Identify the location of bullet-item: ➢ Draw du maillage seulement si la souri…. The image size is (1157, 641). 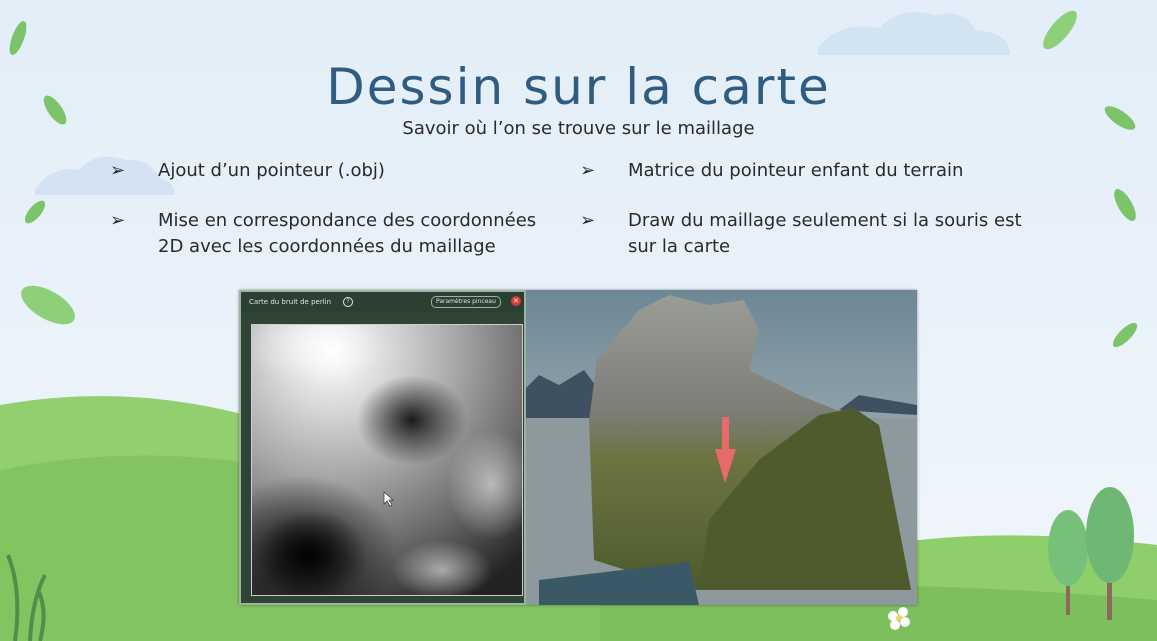
(819, 234).